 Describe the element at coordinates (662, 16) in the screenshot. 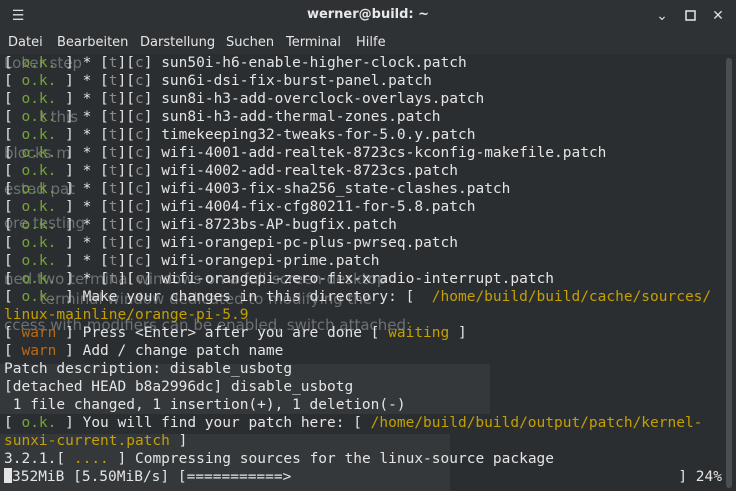

I see `minimize-icon: ⌄` at that location.